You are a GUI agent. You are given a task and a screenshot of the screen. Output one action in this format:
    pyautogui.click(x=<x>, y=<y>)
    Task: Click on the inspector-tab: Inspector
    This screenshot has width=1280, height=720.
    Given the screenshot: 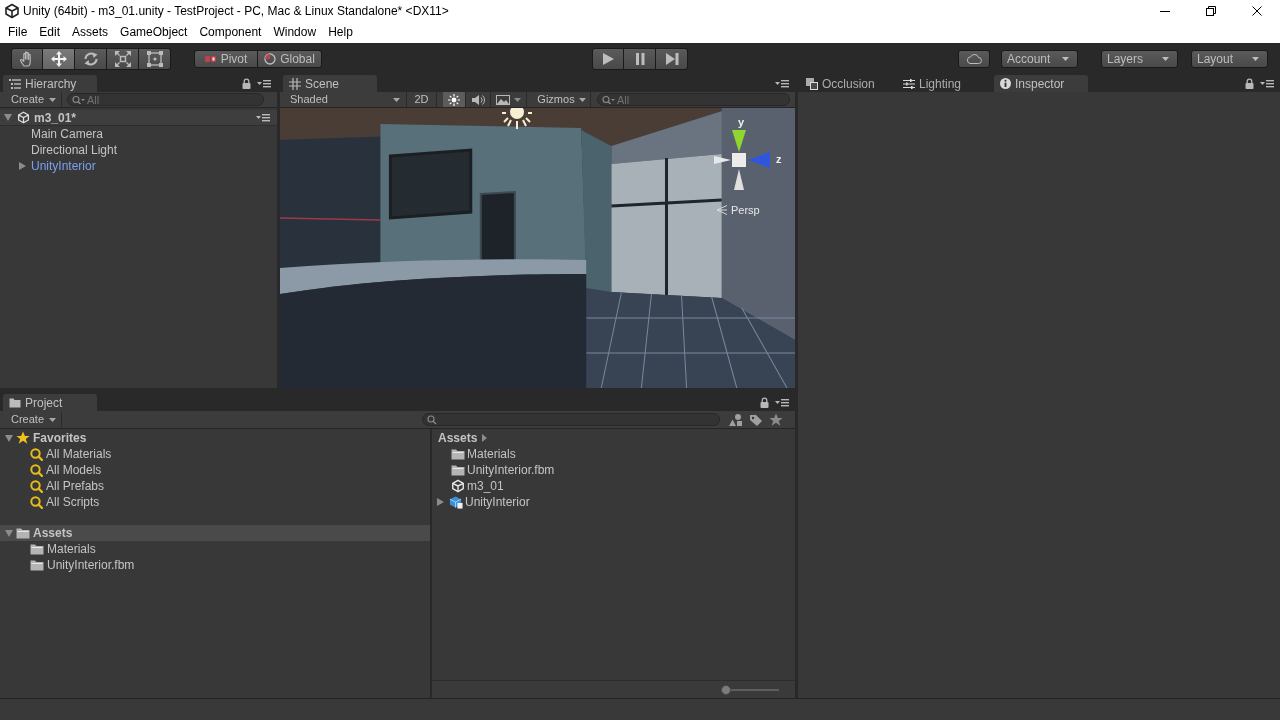 What is the action you would take?
    pyautogui.click(x=1041, y=83)
    